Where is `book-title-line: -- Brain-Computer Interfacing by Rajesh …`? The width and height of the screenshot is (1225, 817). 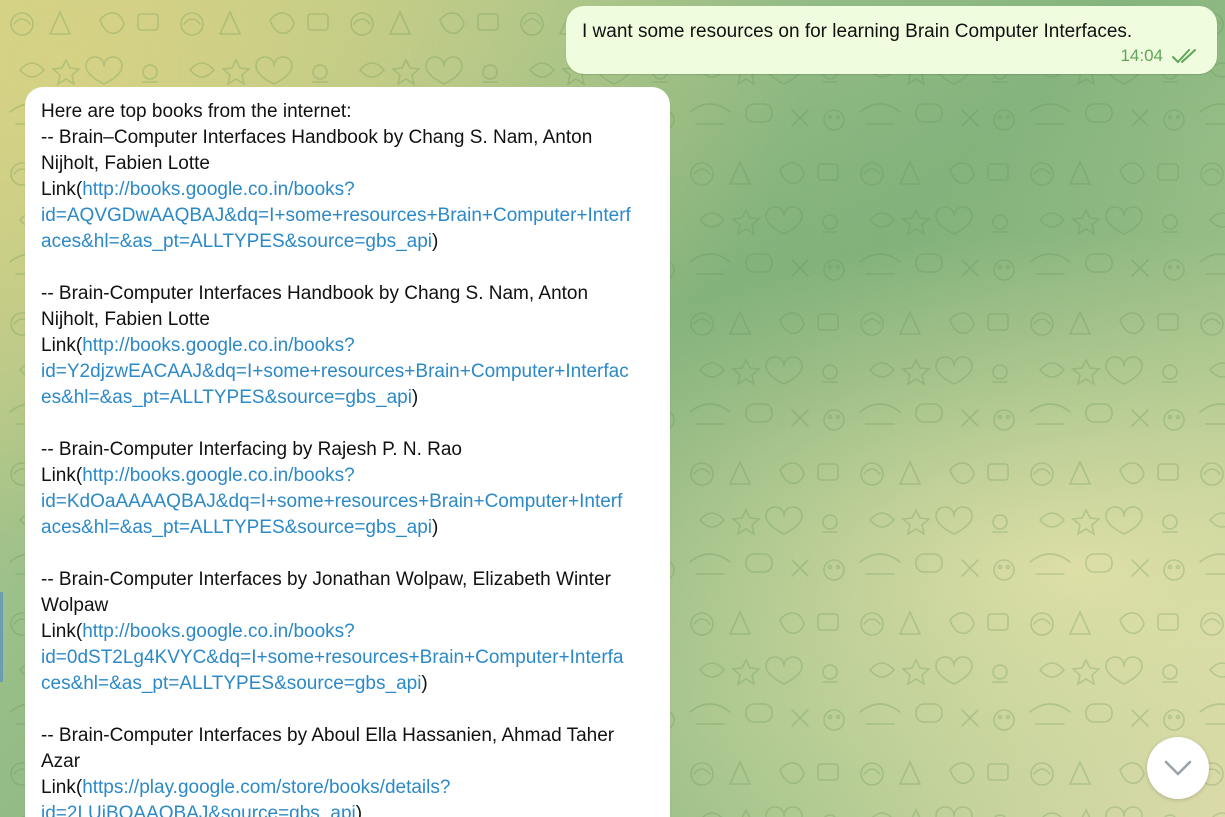
book-title-line: -- Brain-Computer Interfacing by Rajesh … is located at coordinates (251, 449).